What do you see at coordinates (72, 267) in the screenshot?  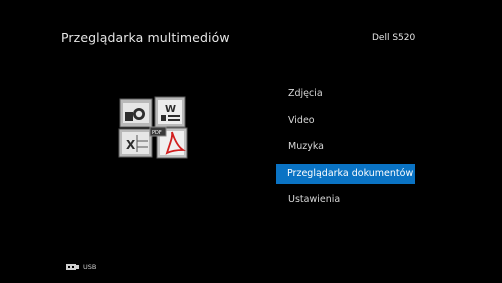 I see `usb-icon` at bounding box center [72, 267].